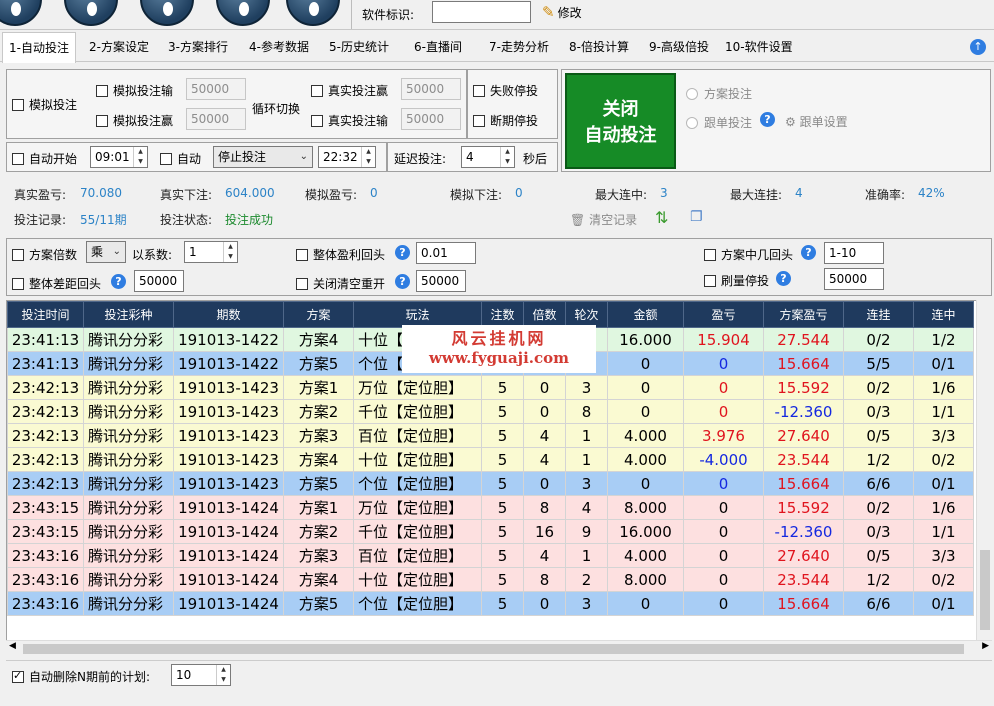 The width and height of the screenshot is (994, 706). Describe the element at coordinates (748, 254) in the screenshot. I see `scheme-back-checkbox: 方案中几回头` at that location.